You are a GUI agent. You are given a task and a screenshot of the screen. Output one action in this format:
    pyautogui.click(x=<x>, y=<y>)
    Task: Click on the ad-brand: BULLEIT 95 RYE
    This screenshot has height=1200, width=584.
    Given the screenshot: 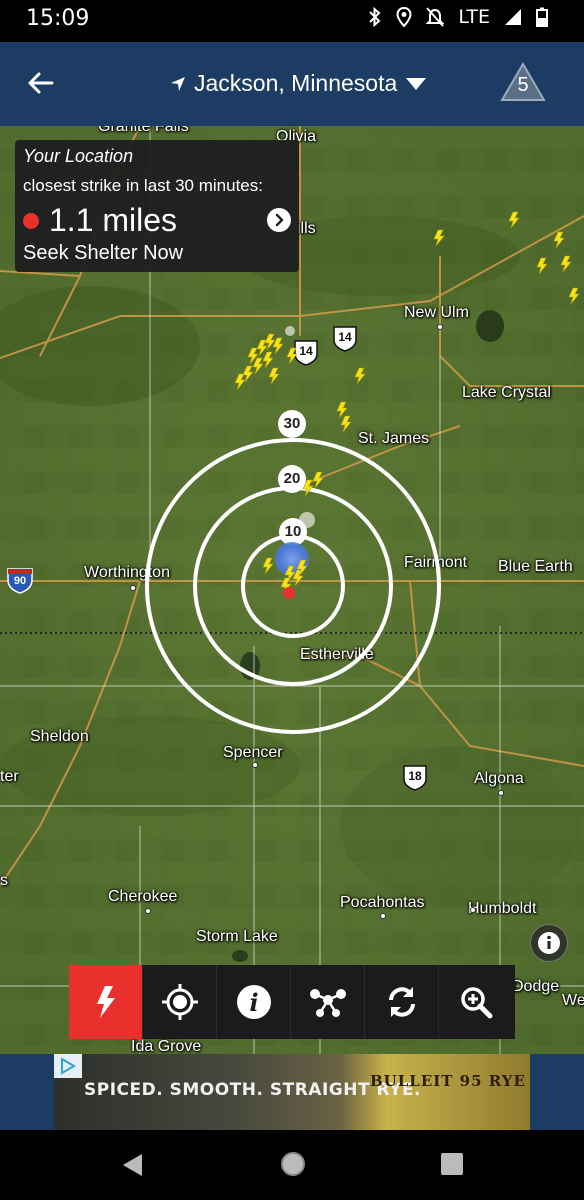 What is the action you would take?
    pyautogui.click(x=448, y=1081)
    